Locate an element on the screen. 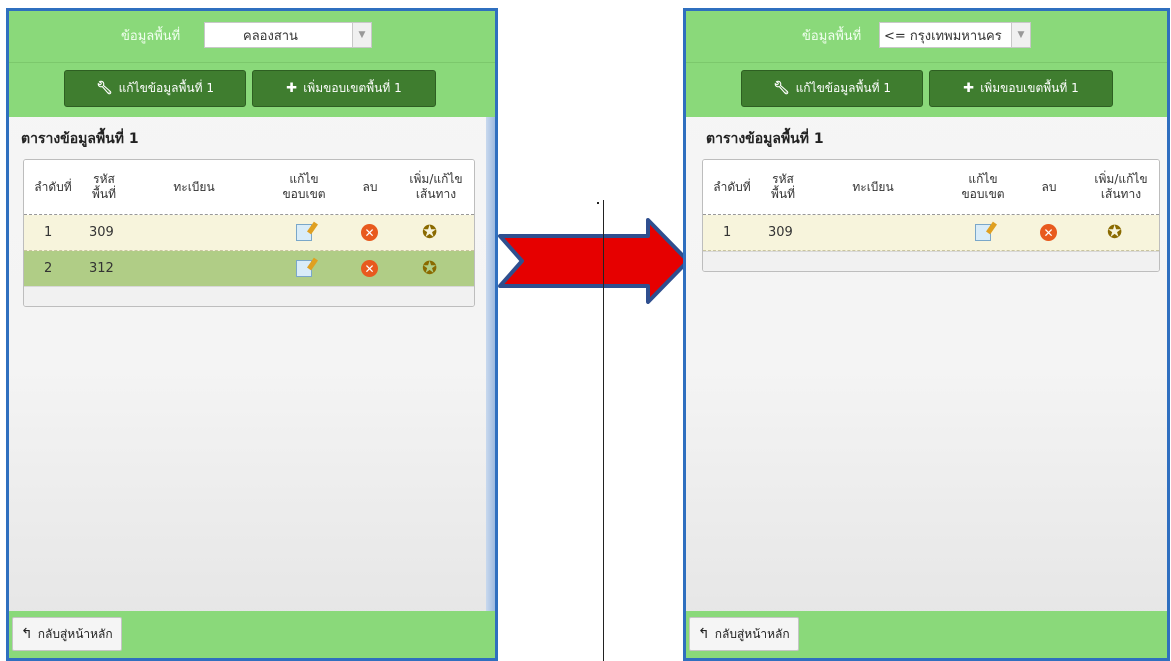  table-row: 2 312 ✕ ✪ is located at coordinates (249, 268).